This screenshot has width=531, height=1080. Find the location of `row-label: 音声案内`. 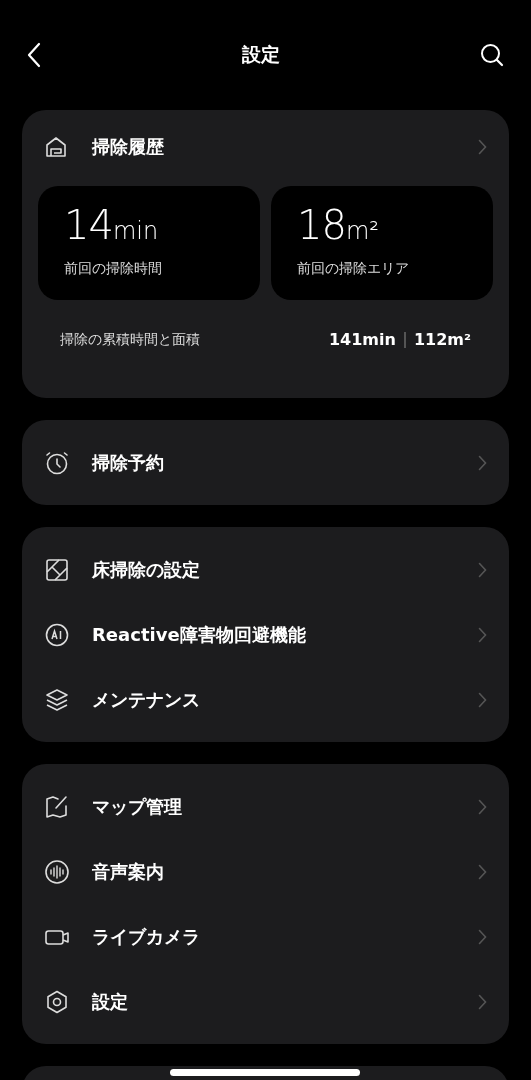

row-label: 音声案内 is located at coordinates (128, 871).